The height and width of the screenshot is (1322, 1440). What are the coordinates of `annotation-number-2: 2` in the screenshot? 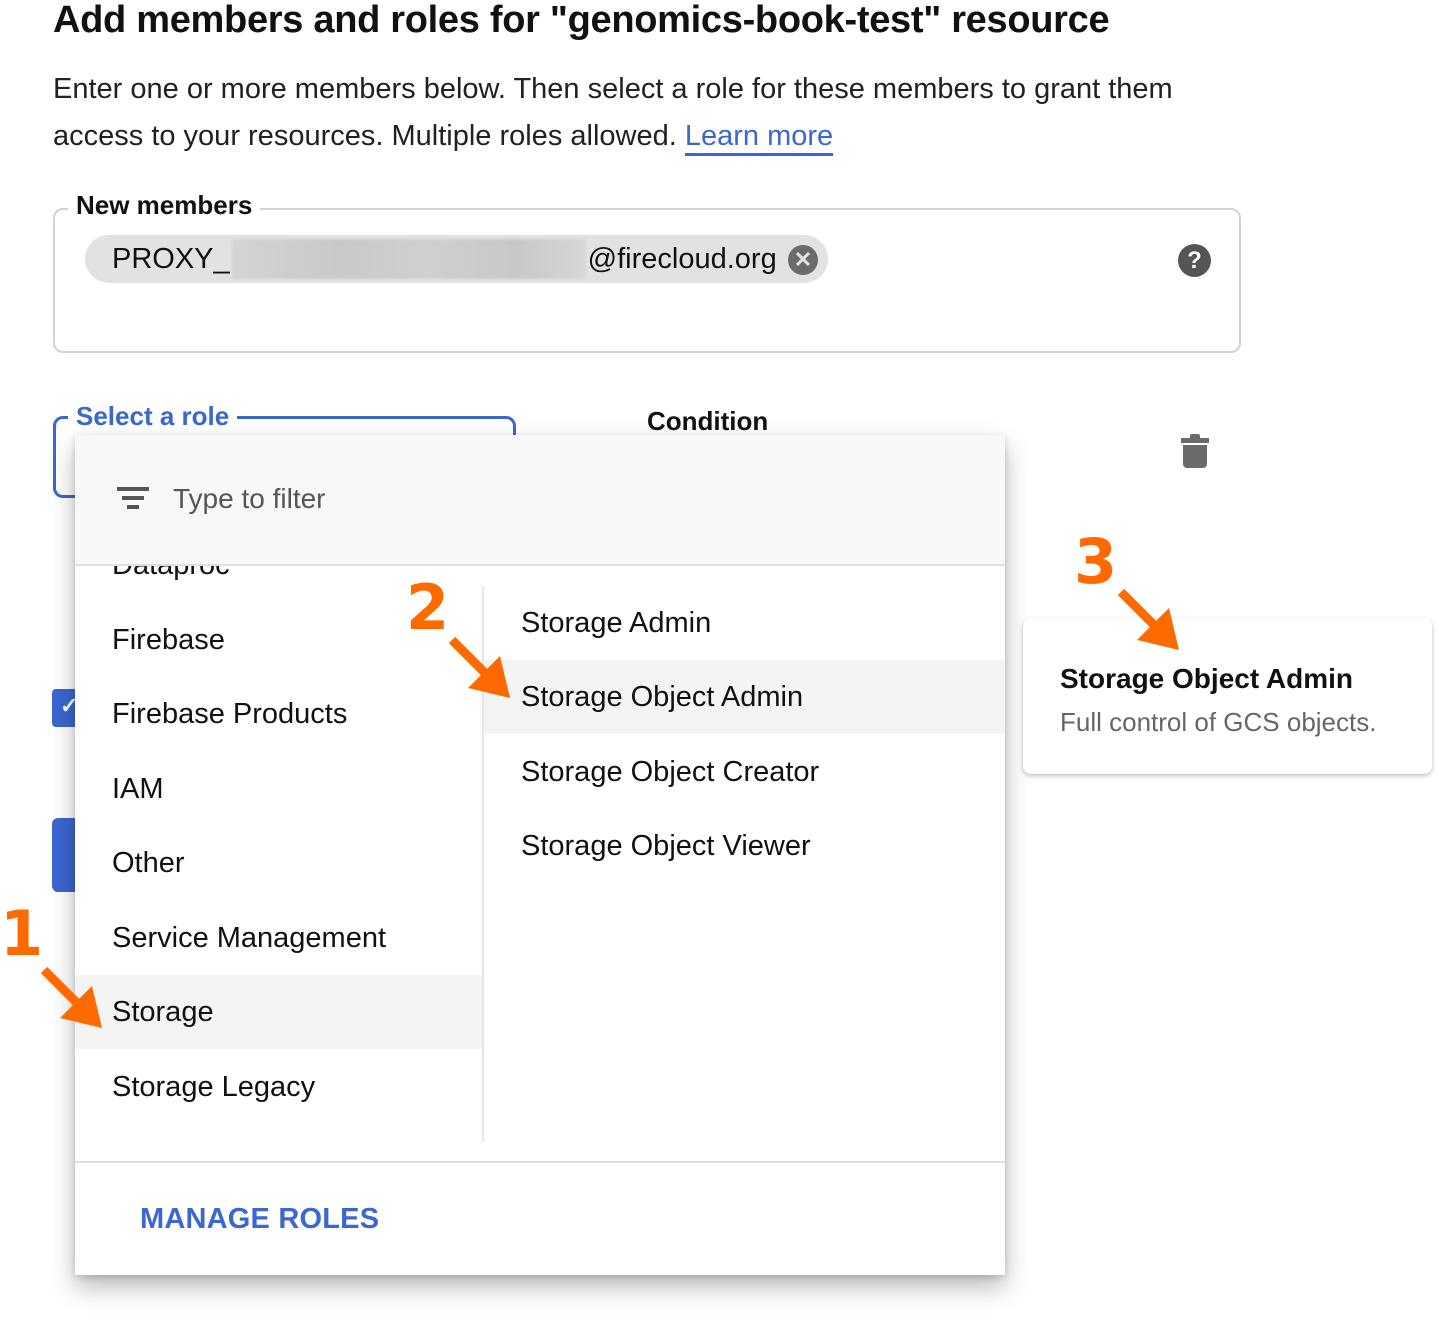 It's located at (428, 607).